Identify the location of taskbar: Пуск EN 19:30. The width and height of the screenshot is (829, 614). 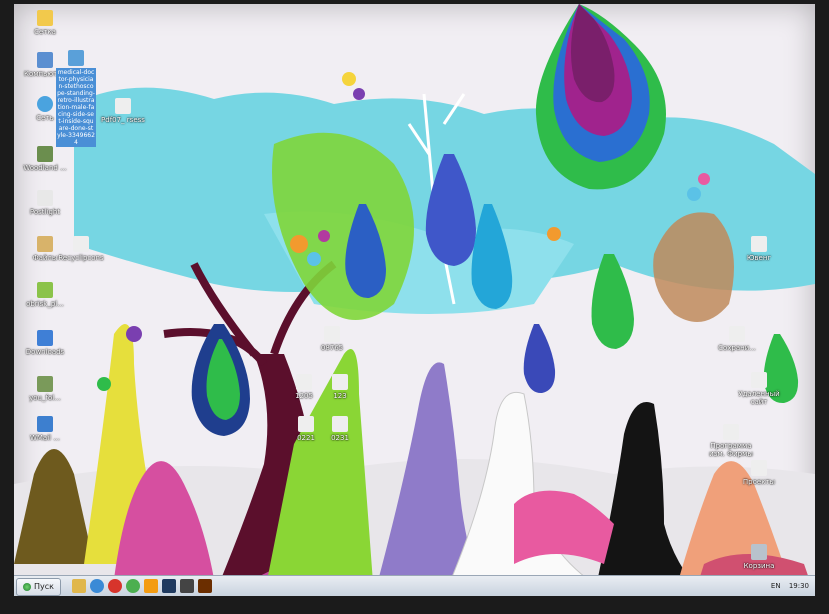
(414, 585).